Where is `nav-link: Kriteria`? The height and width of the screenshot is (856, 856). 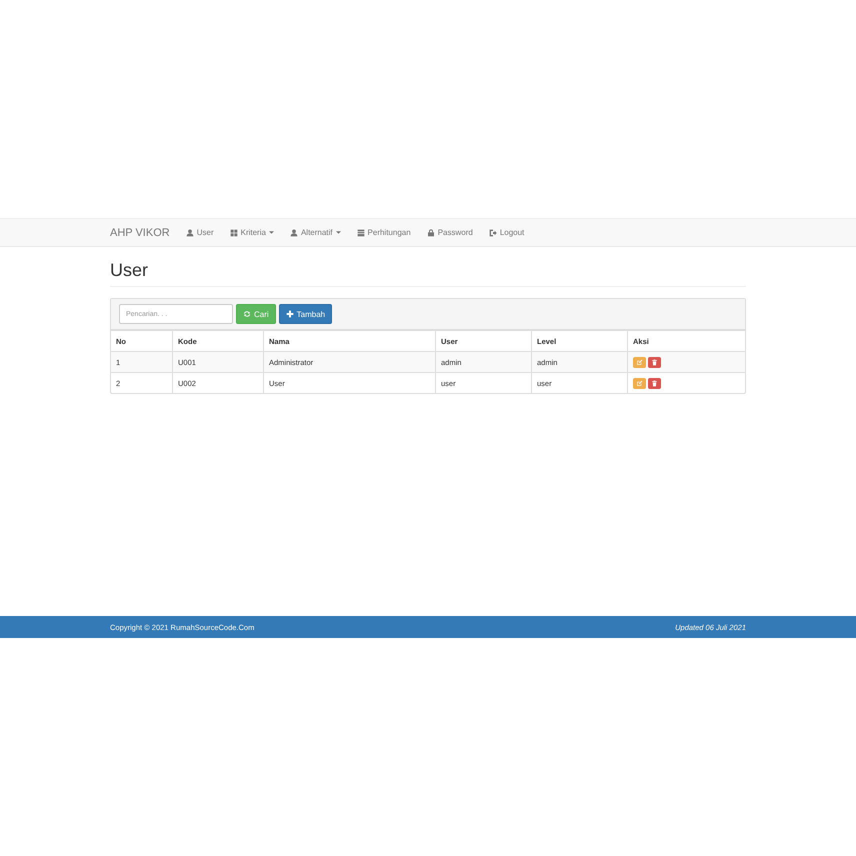
nav-link: Kriteria is located at coordinates (252, 232).